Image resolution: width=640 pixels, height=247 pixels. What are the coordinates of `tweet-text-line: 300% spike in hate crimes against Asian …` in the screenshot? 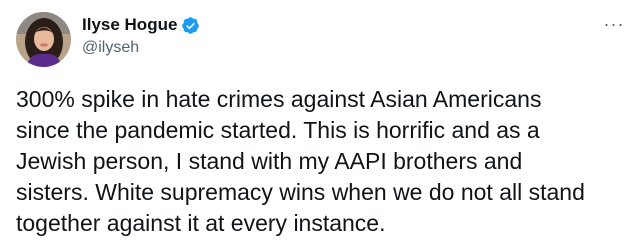 It's located at (279, 99).